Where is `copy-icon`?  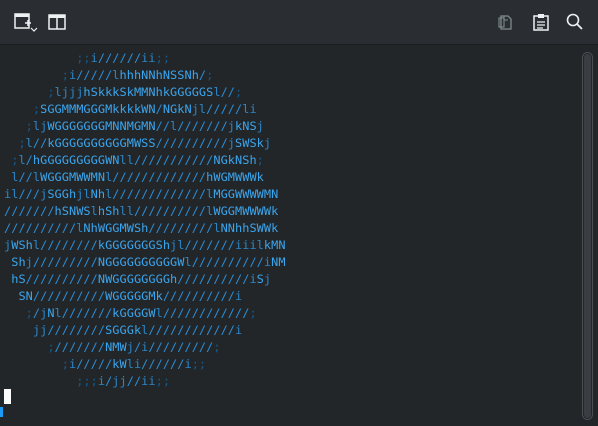
copy-icon is located at coordinates (506, 22).